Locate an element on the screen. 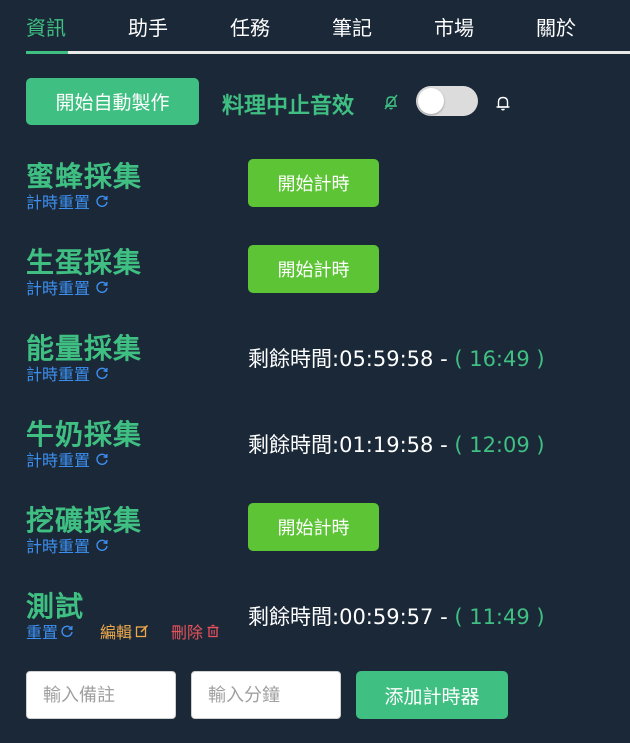 The width and height of the screenshot is (630, 743). edit-timer-link: 編輯 is located at coordinates (124, 631).